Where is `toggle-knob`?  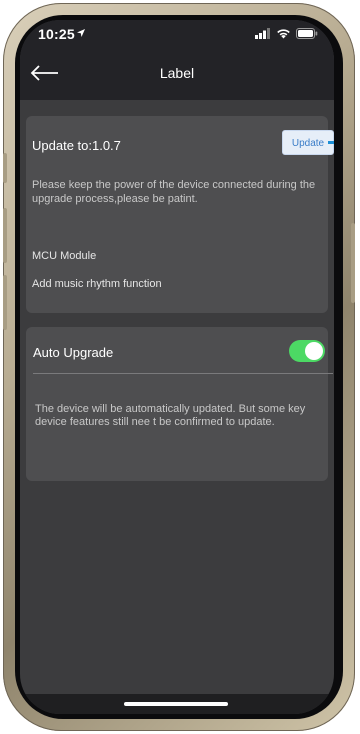 toggle-knob is located at coordinates (314, 351).